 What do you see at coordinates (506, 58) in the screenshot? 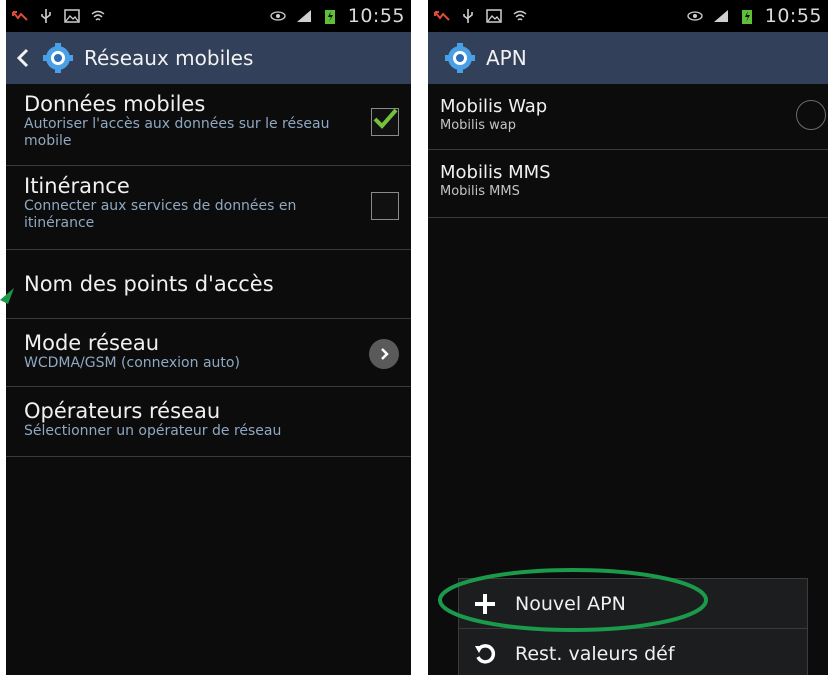
I see `page-title: APN` at bounding box center [506, 58].